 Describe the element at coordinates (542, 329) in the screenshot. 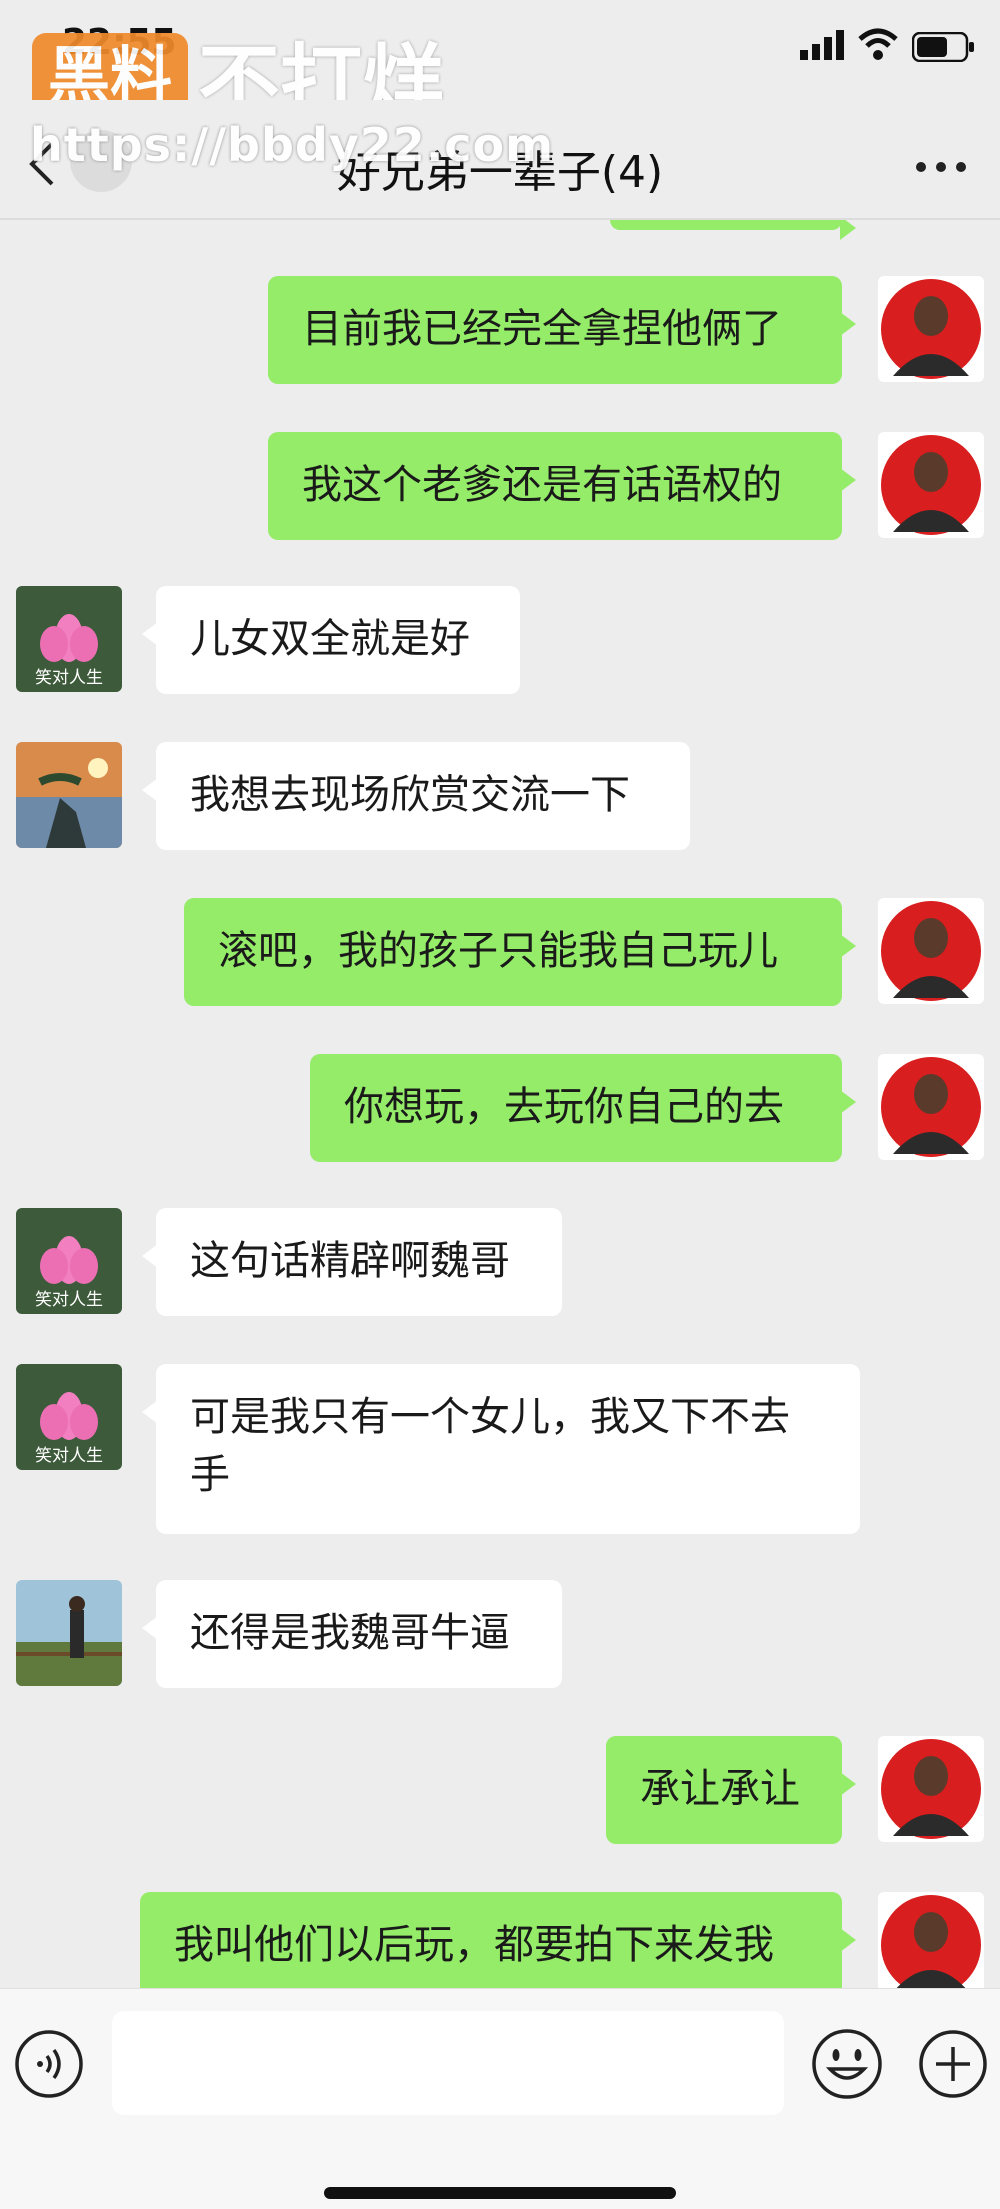

I see `message-text: 目前我已经完全拿捏他俩了` at that location.